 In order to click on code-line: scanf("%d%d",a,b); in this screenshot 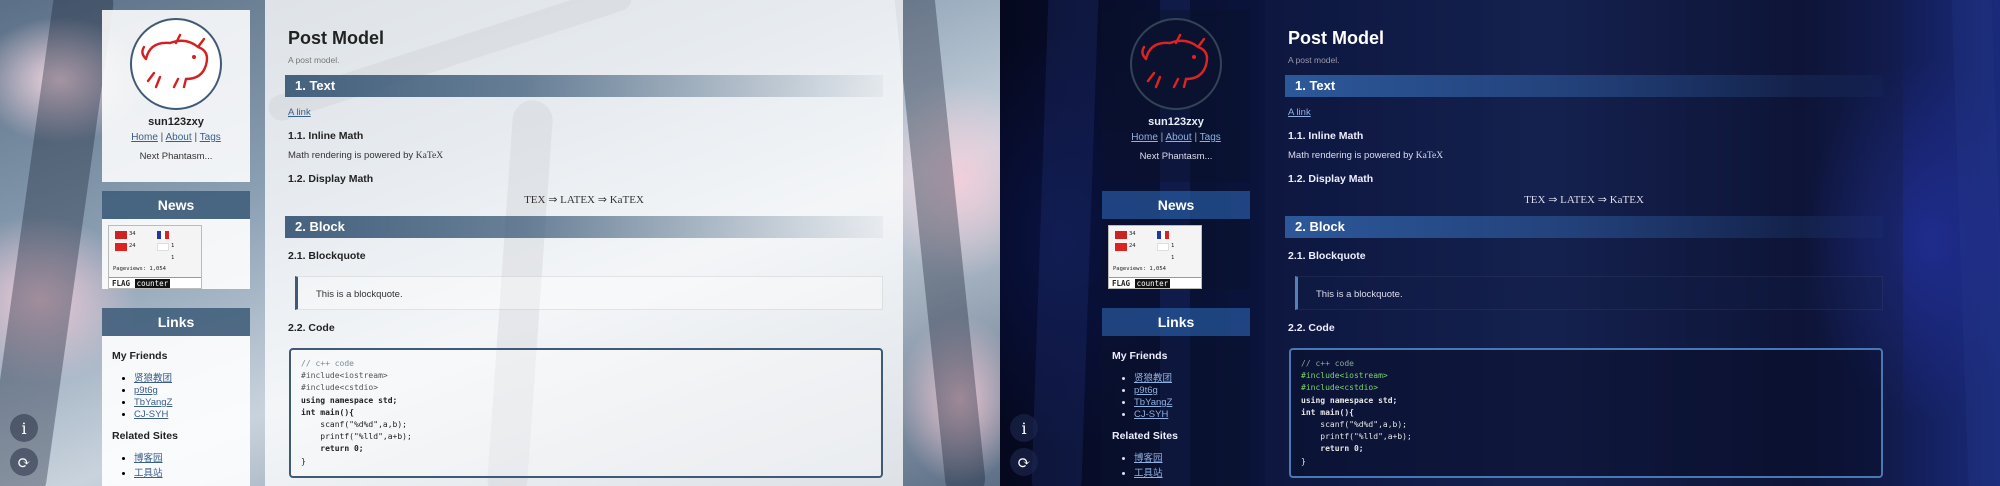, I will do `click(1354, 425)`.